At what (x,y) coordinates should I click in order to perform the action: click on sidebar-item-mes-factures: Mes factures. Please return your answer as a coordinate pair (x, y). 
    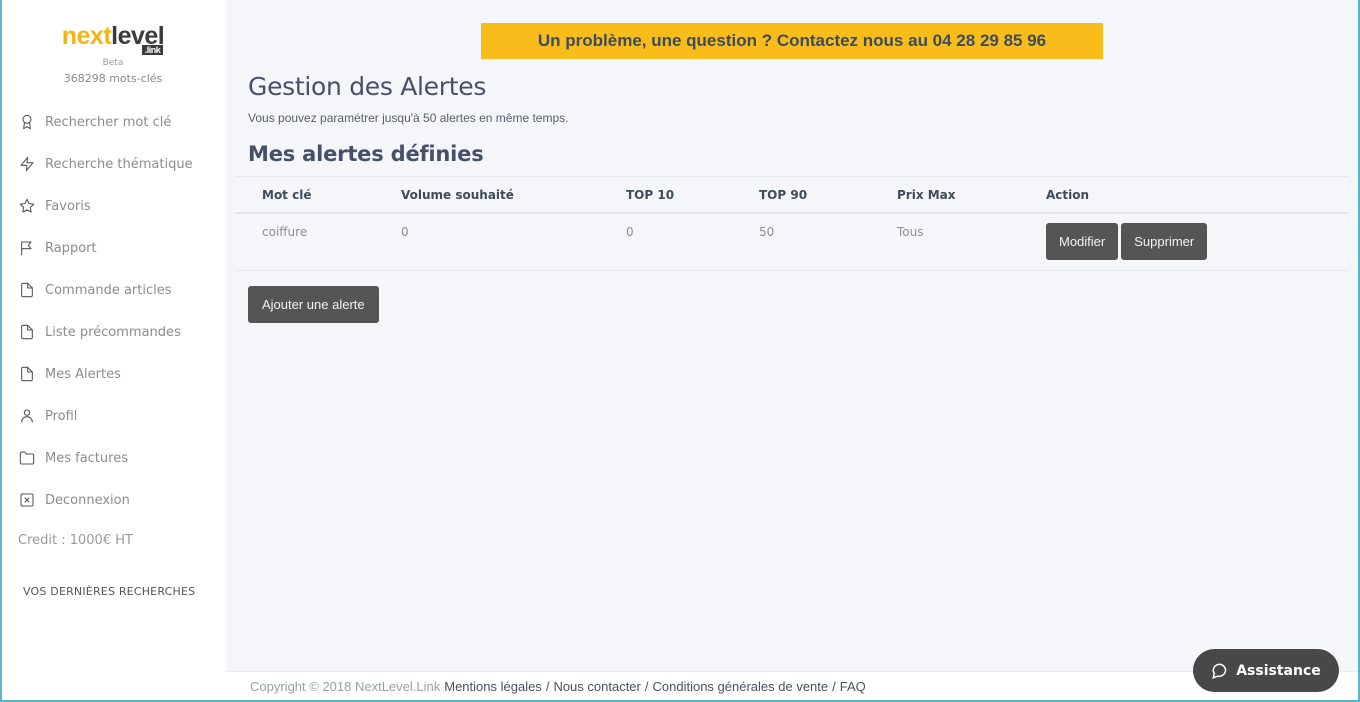
    Looking at the image, I should click on (113, 458).